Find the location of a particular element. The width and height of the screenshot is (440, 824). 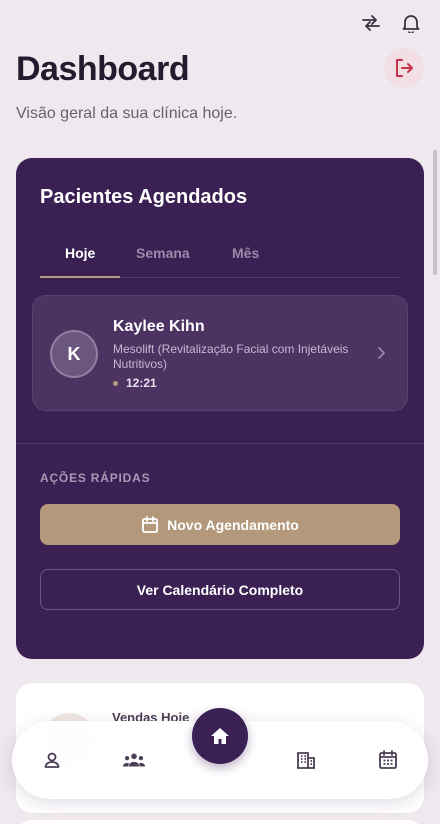

full-calendar-button: Ver Calendário Completo is located at coordinates (220, 589).